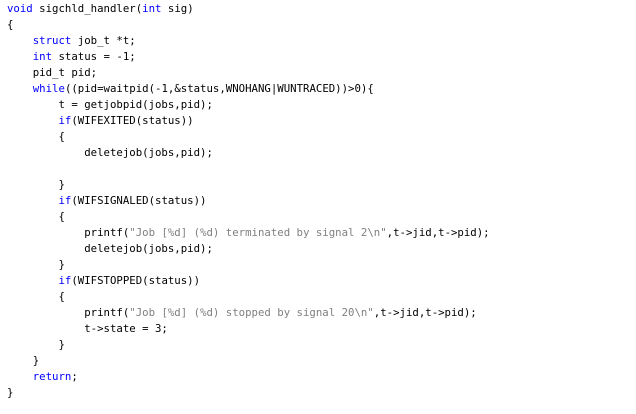 This screenshot has height=414, width=636. Describe the element at coordinates (248, 281) in the screenshot. I see `code-line: if(WIFSTOPPED(status))` at that location.